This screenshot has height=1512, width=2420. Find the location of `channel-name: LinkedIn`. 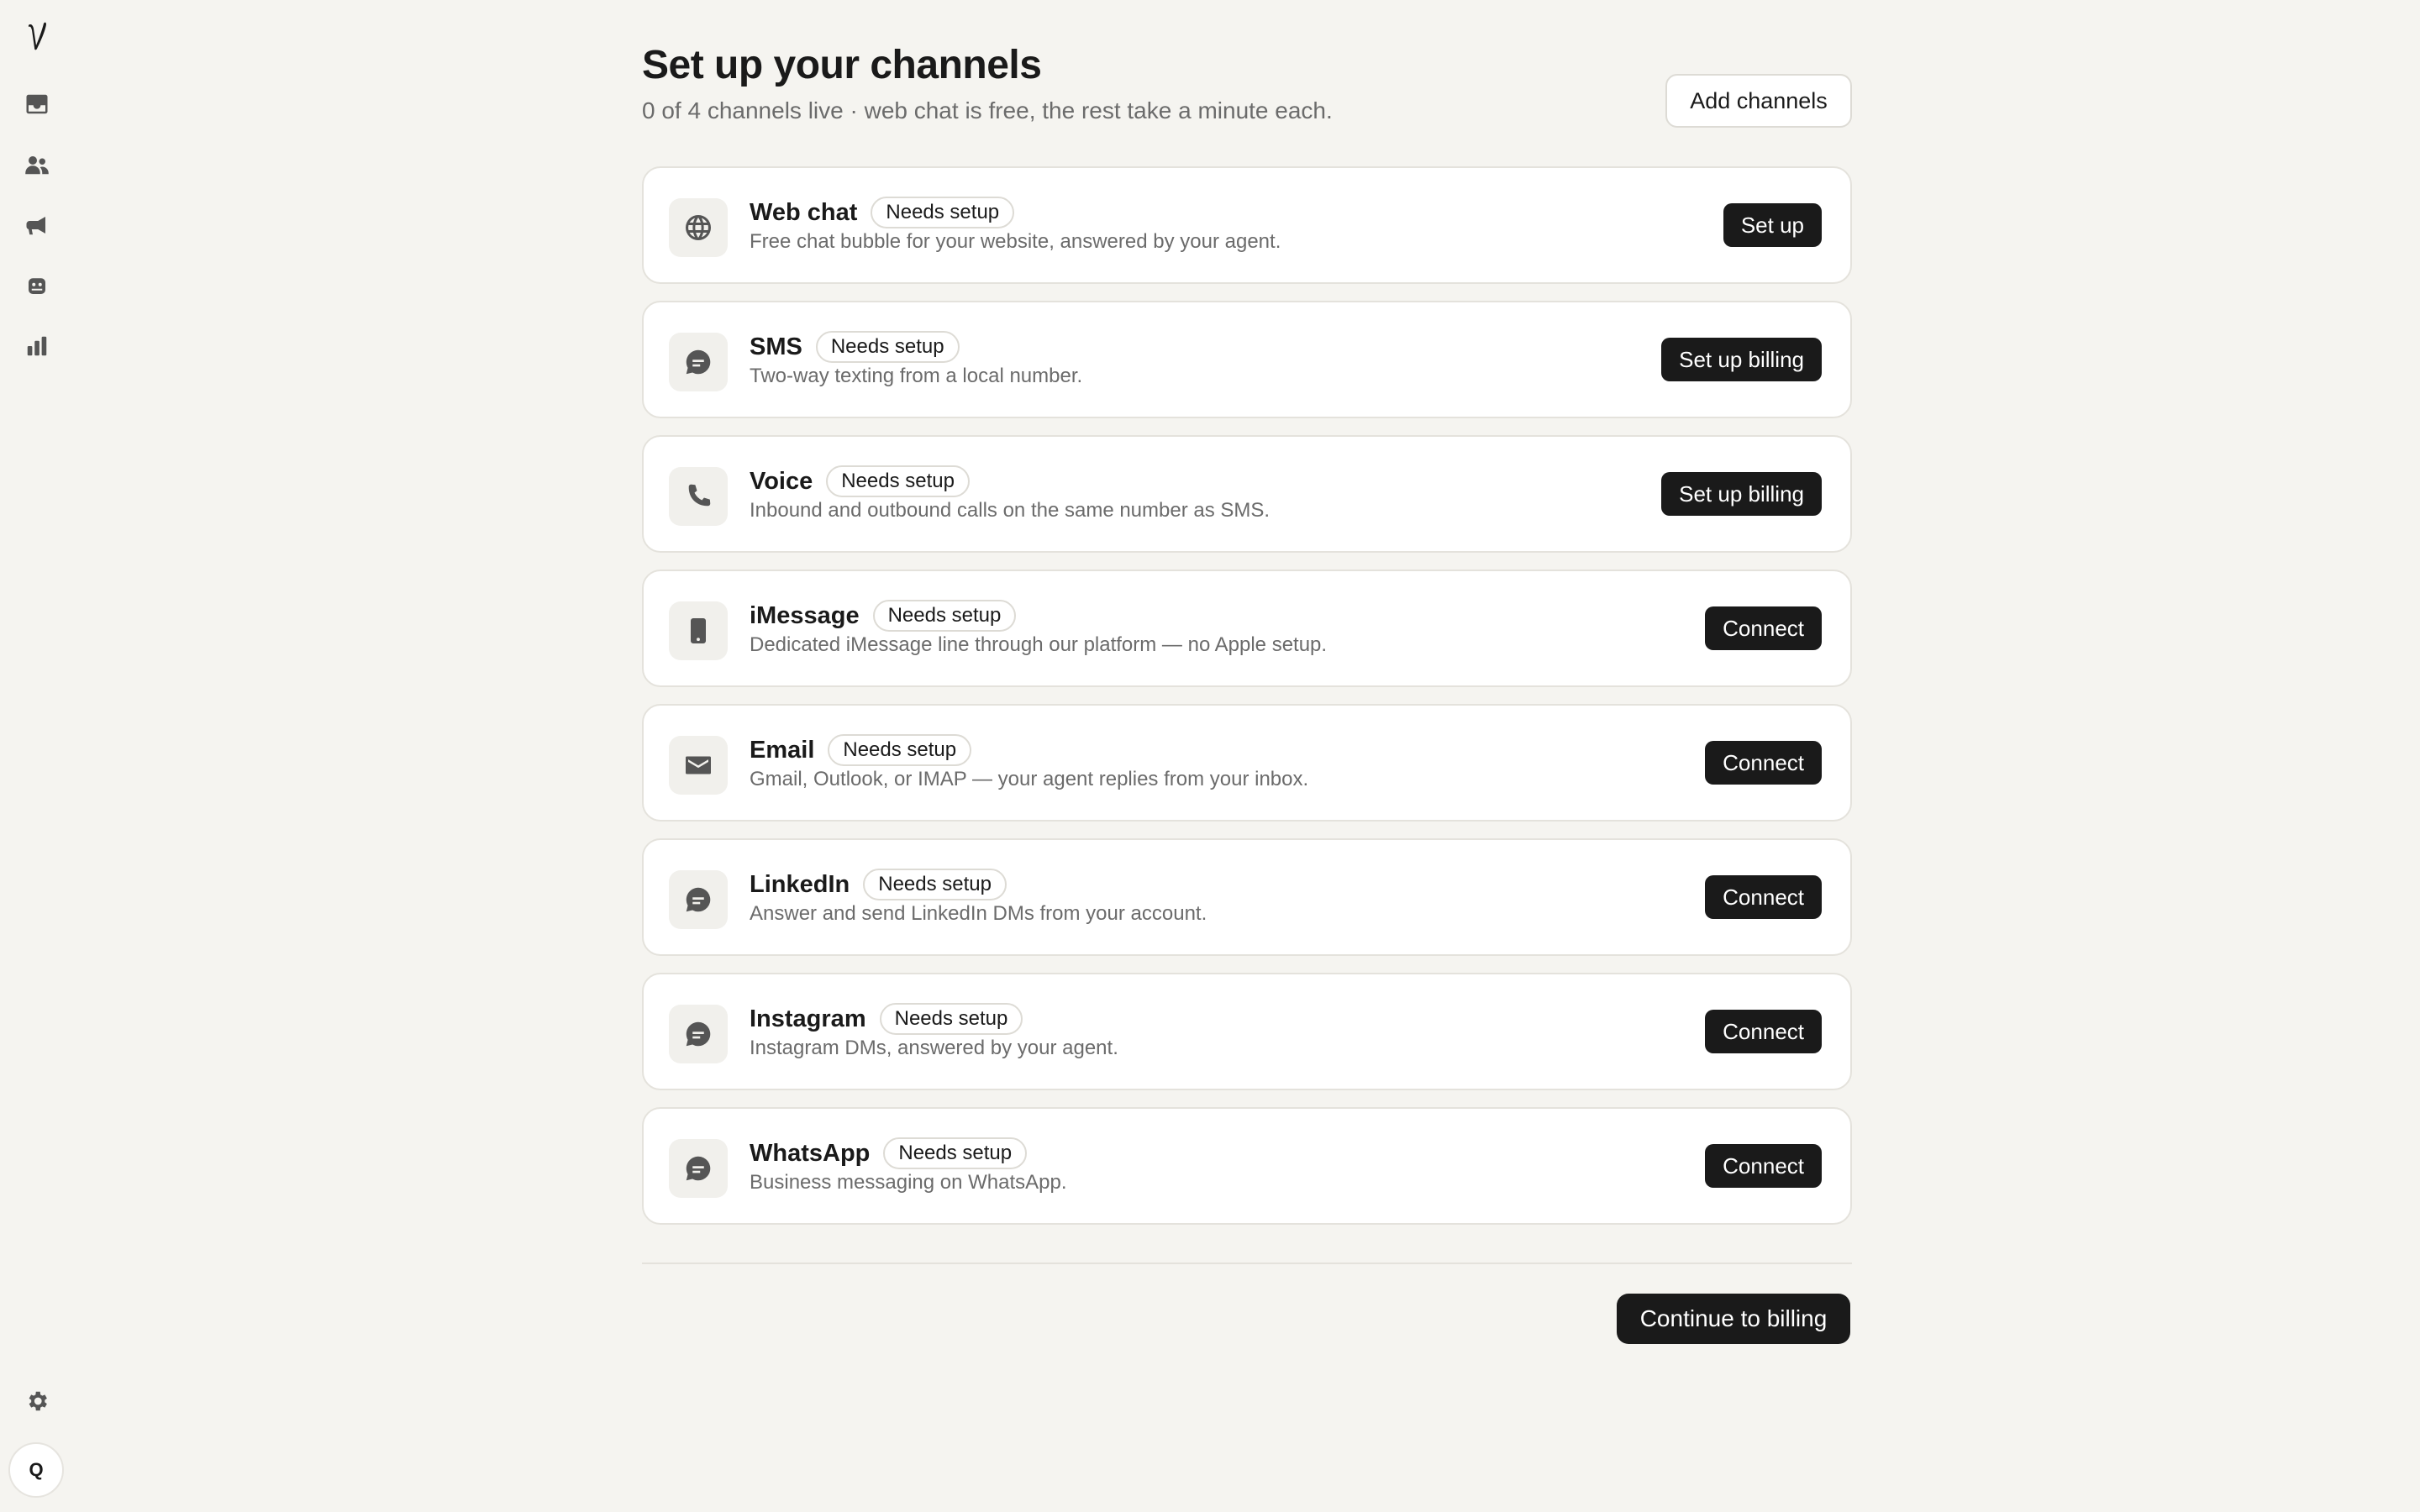

channel-name: LinkedIn is located at coordinates (800, 884).